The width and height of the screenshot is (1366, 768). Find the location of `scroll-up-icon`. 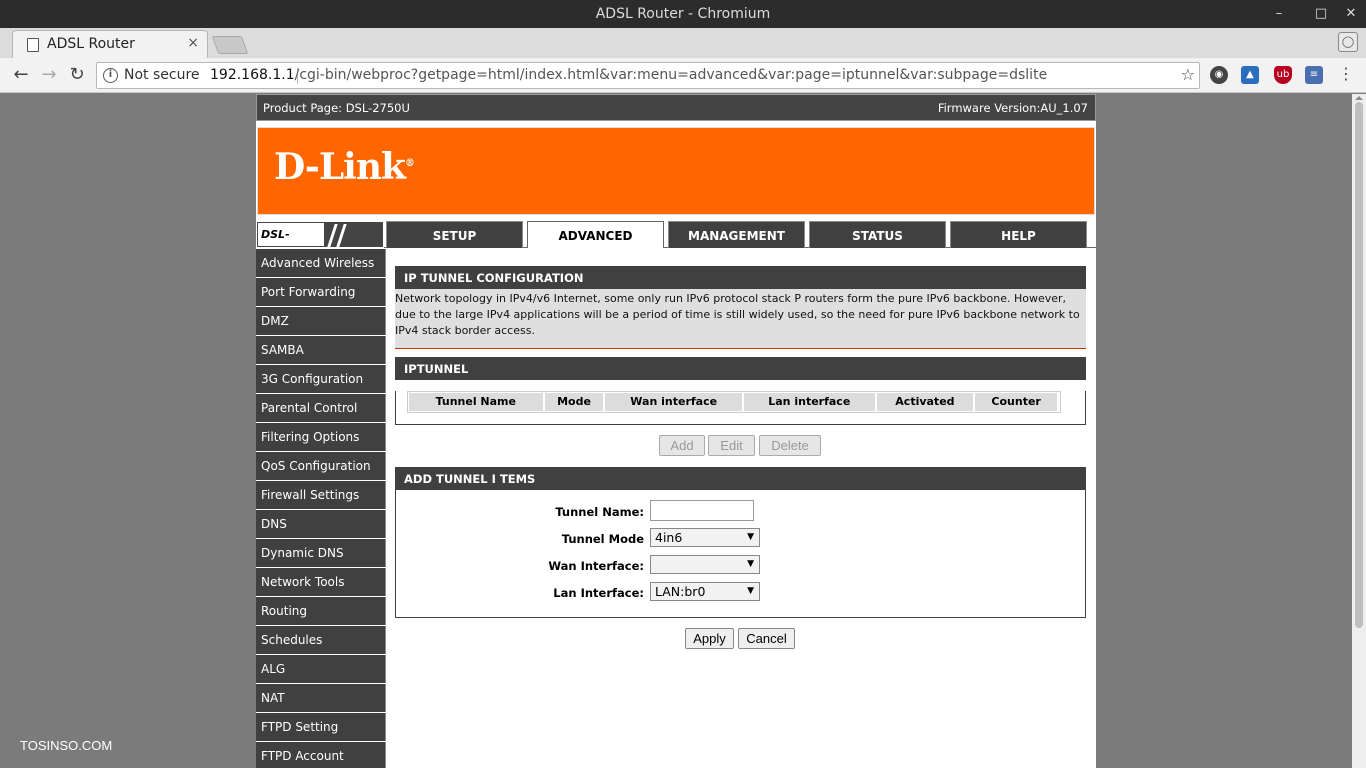

scroll-up-icon is located at coordinates (1359, 98).